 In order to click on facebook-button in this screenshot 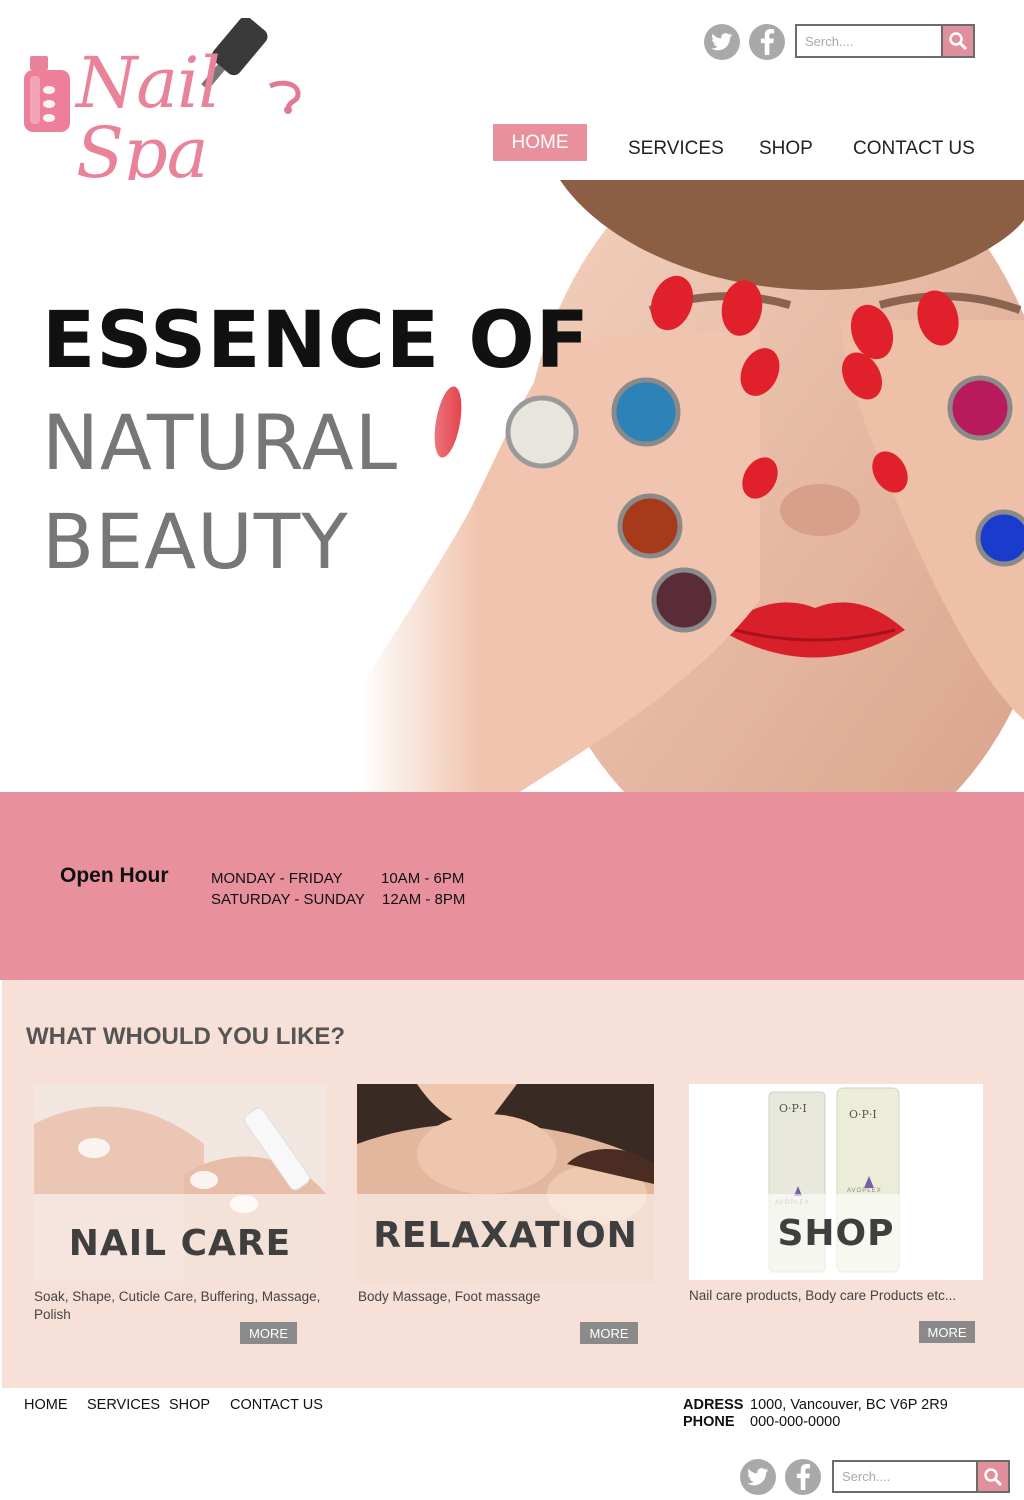, I will do `click(767, 42)`.